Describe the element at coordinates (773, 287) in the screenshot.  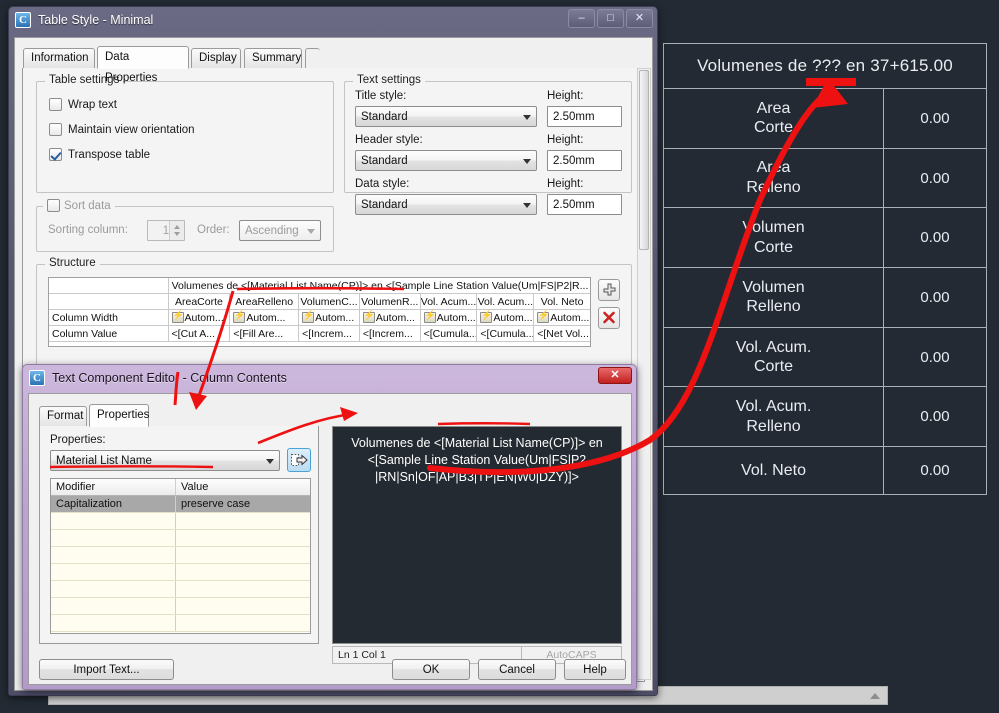
I see `cad-row-label-line1: Volumen` at that location.